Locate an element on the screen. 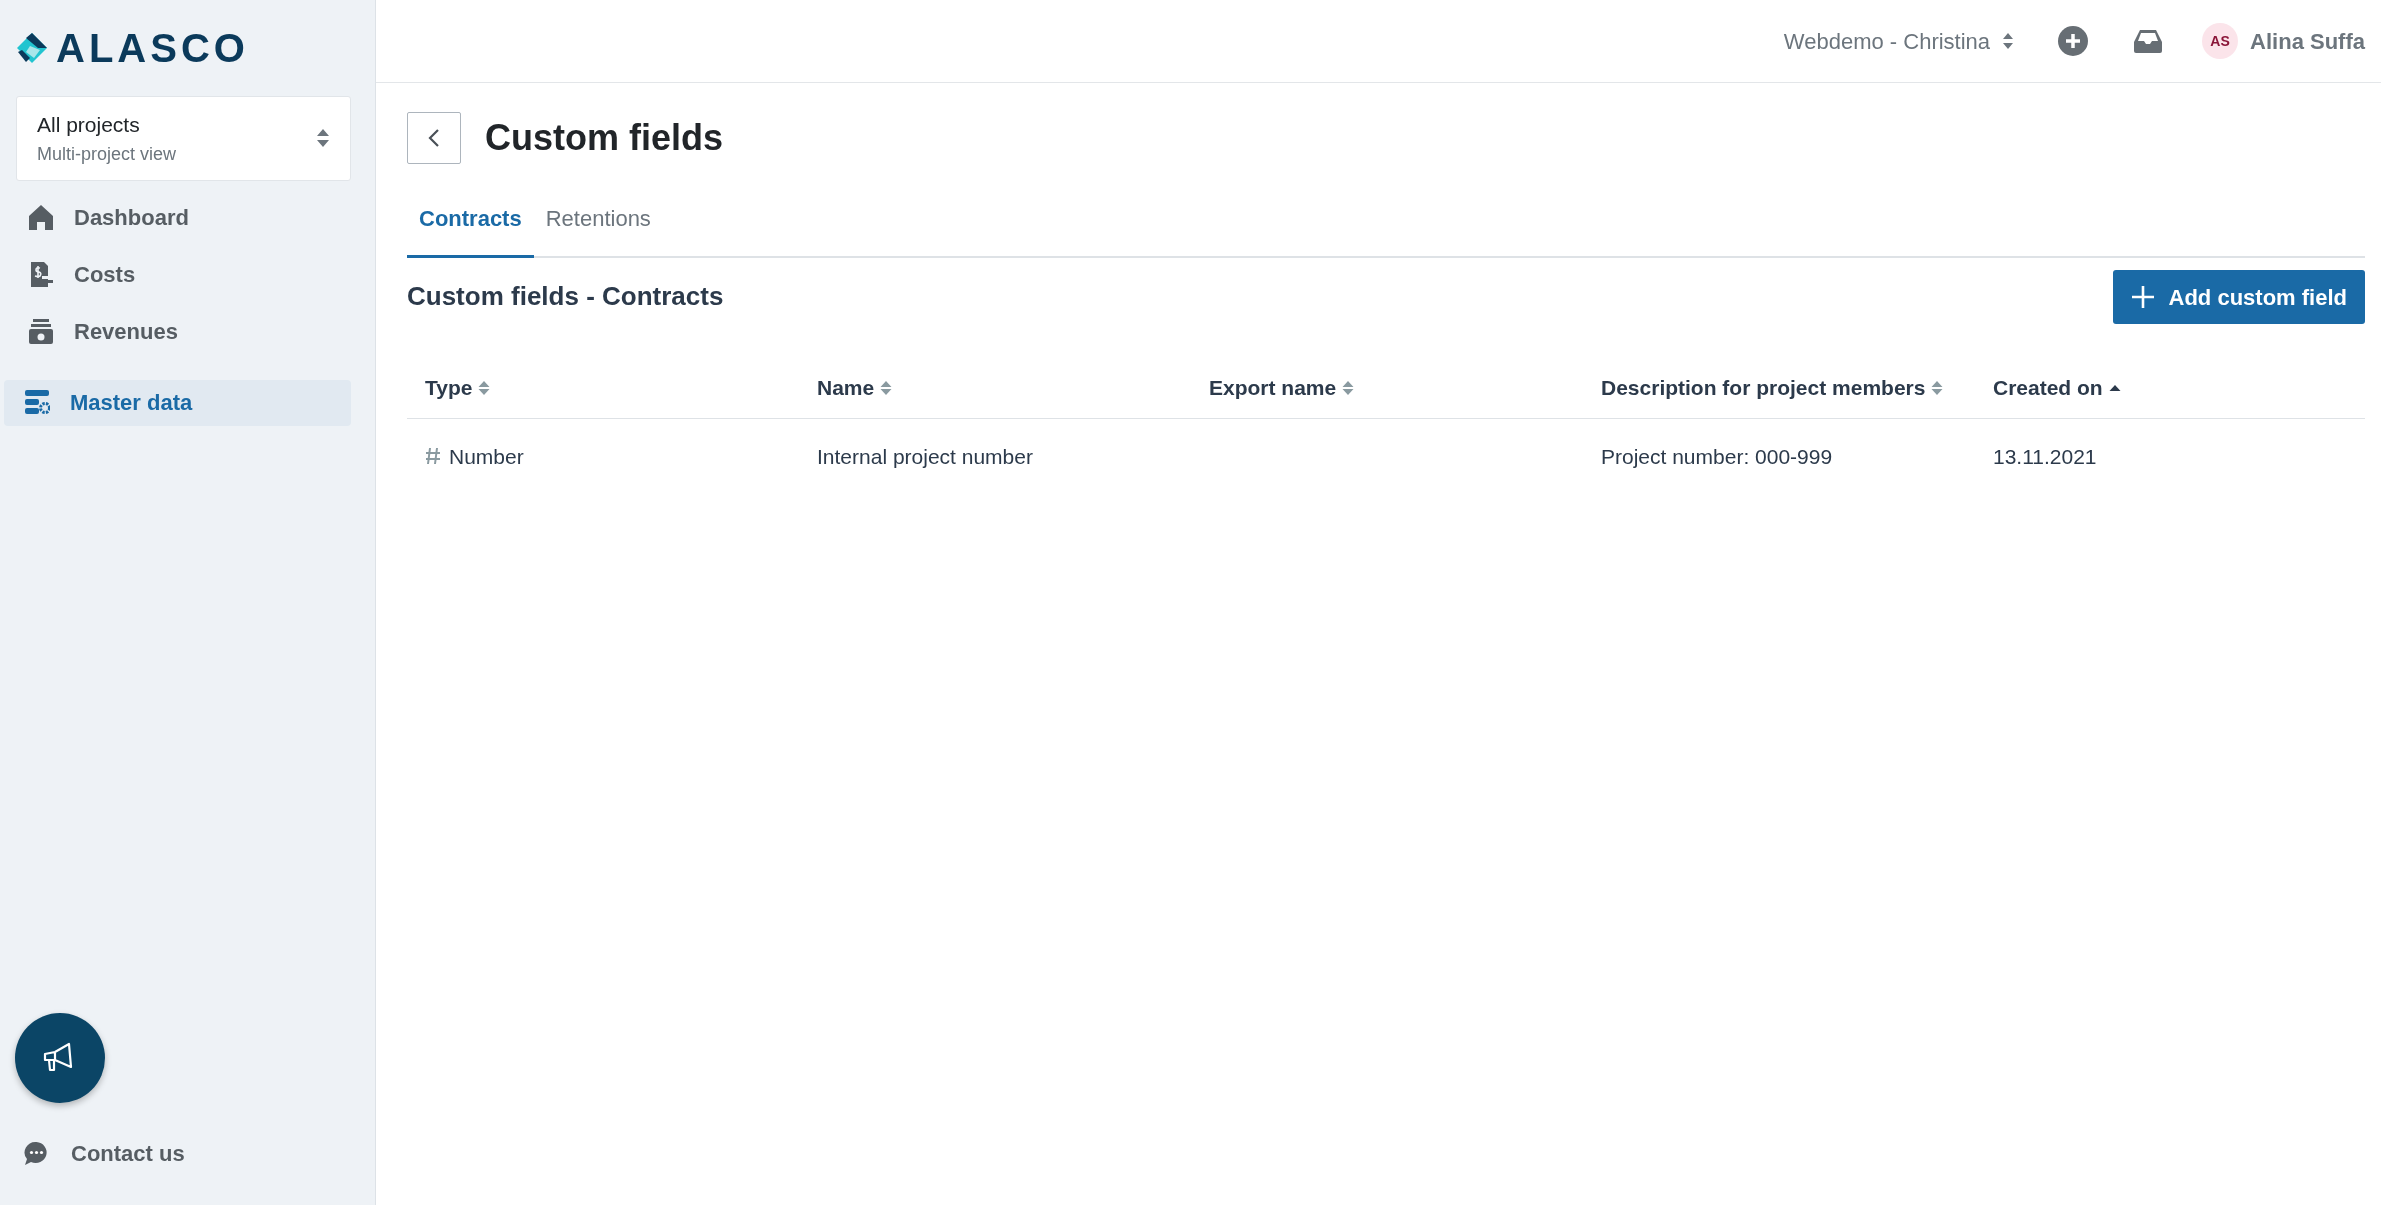 This screenshot has width=2381, height=1205. hash-icon is located at coordinates (433, 456).